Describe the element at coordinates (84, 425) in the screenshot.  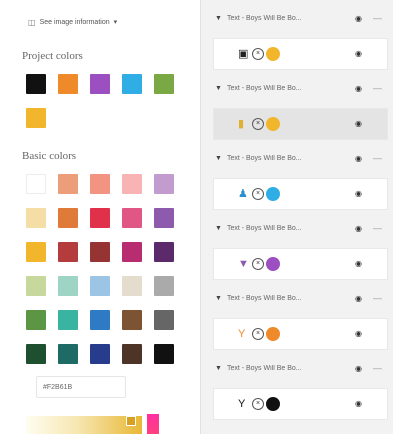
I see `color-picker-area` at that location.